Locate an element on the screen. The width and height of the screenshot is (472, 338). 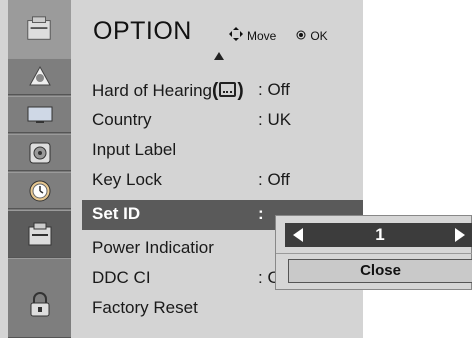
time-icon is located at coordinates (40, 191).